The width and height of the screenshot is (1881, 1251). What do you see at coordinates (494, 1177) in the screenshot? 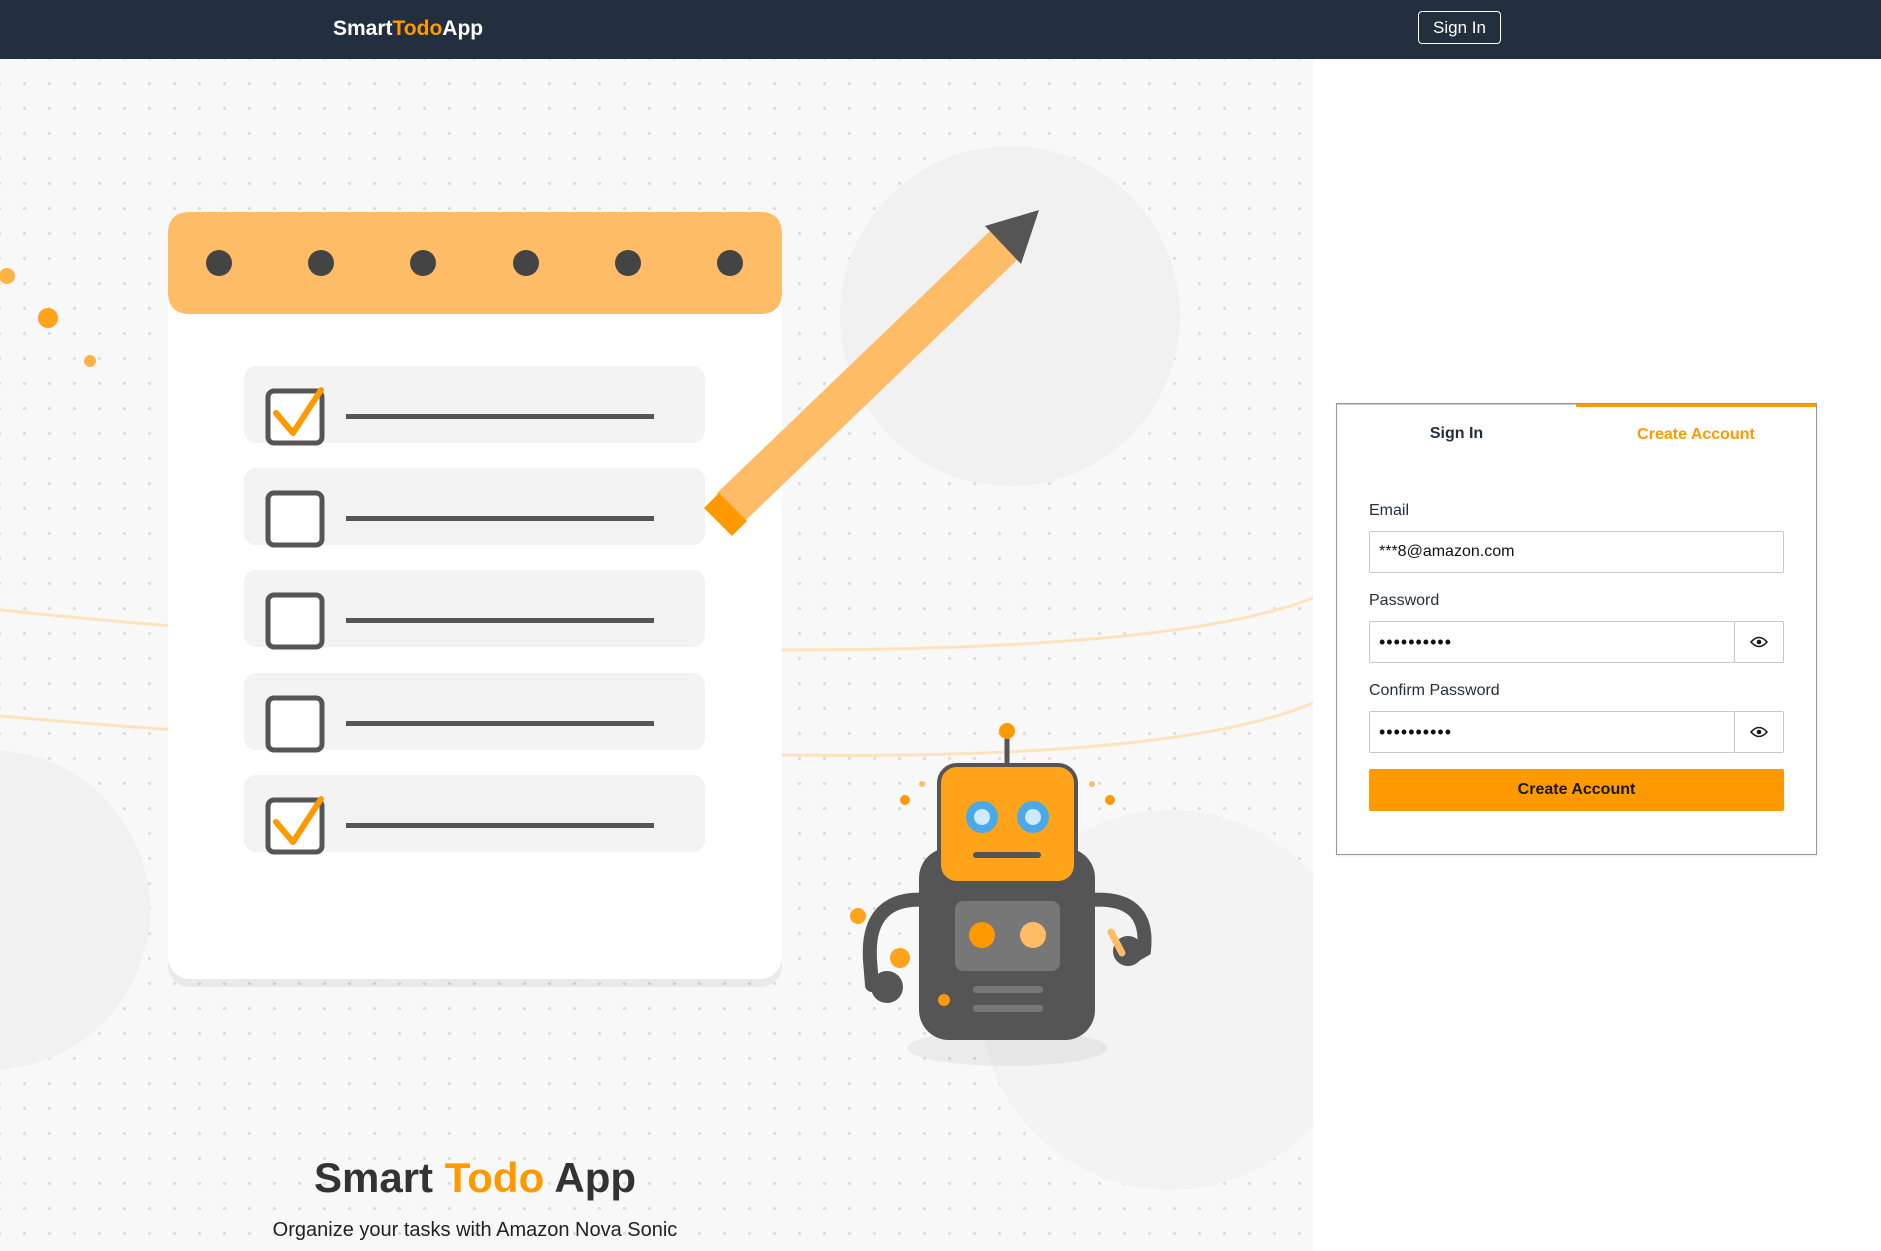
I see `hero-title-todo: Todo` at bounding box center [494, 1177].